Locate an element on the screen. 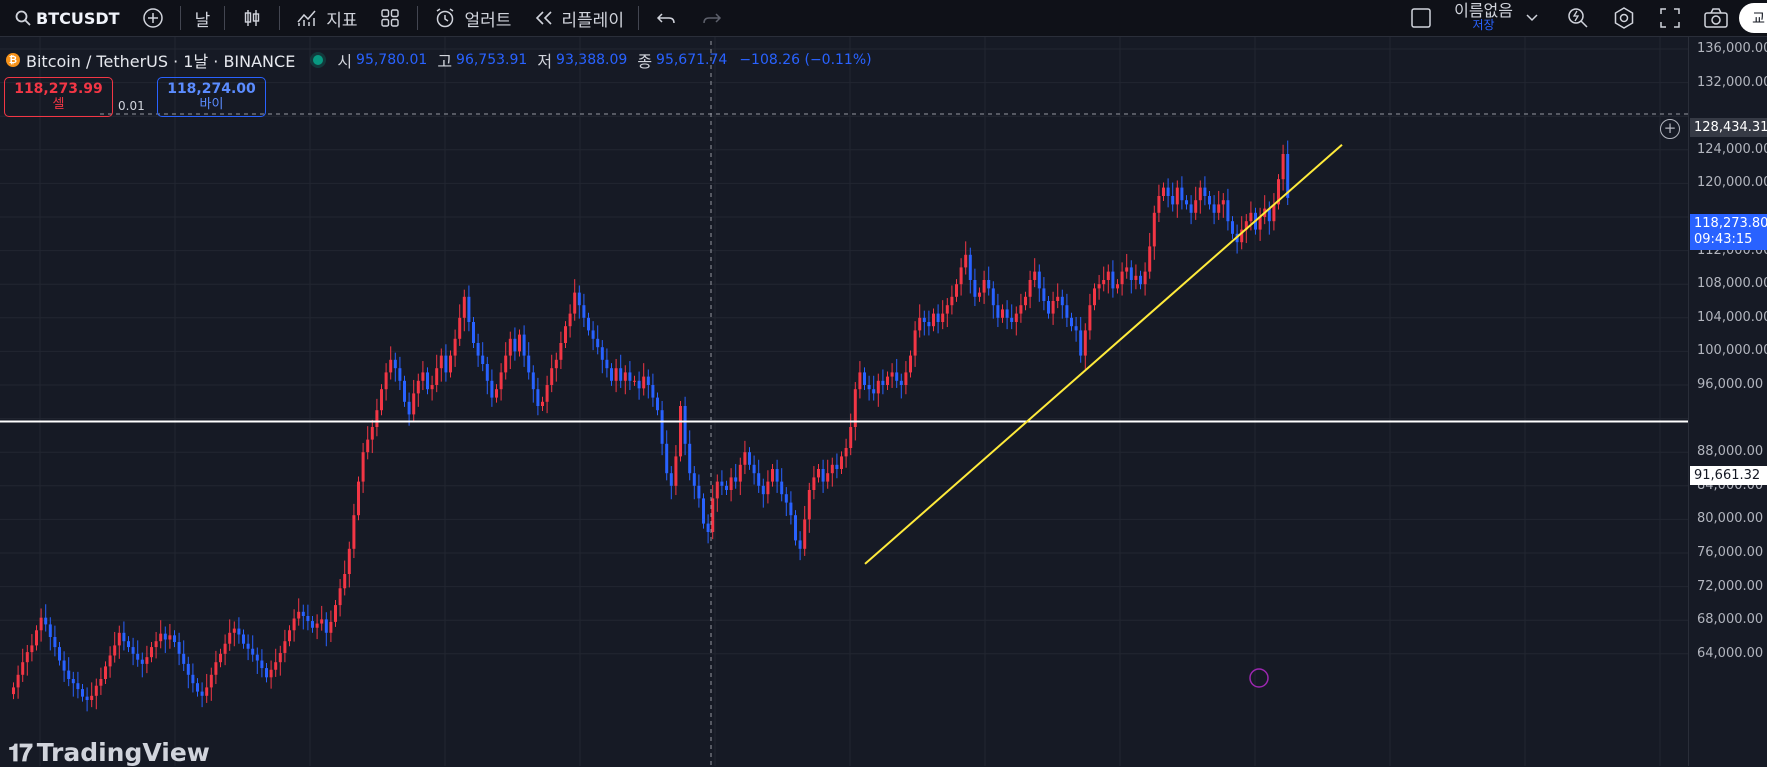  indicators-button: 지표 is located at coordinates (325, 18).